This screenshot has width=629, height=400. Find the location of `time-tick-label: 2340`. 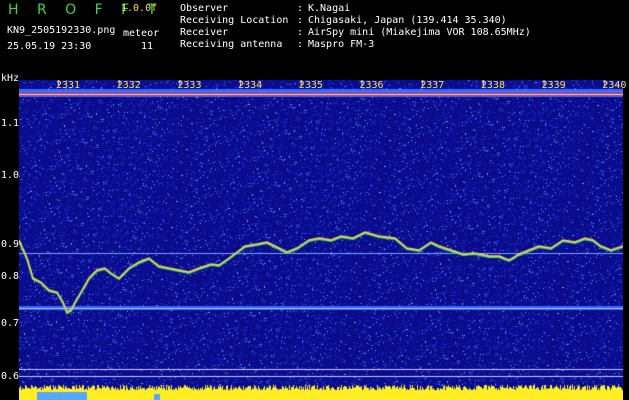

time-tick-label: 2340 is located at coordinates (614, 85).